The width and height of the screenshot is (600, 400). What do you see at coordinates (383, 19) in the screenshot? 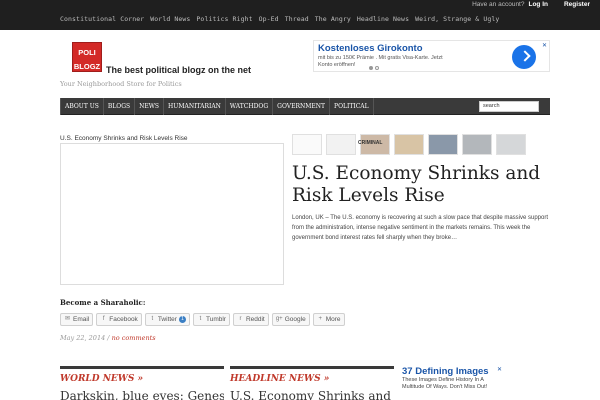
I see `top-nav-item: Headline News` at bounding box center [383, 19].